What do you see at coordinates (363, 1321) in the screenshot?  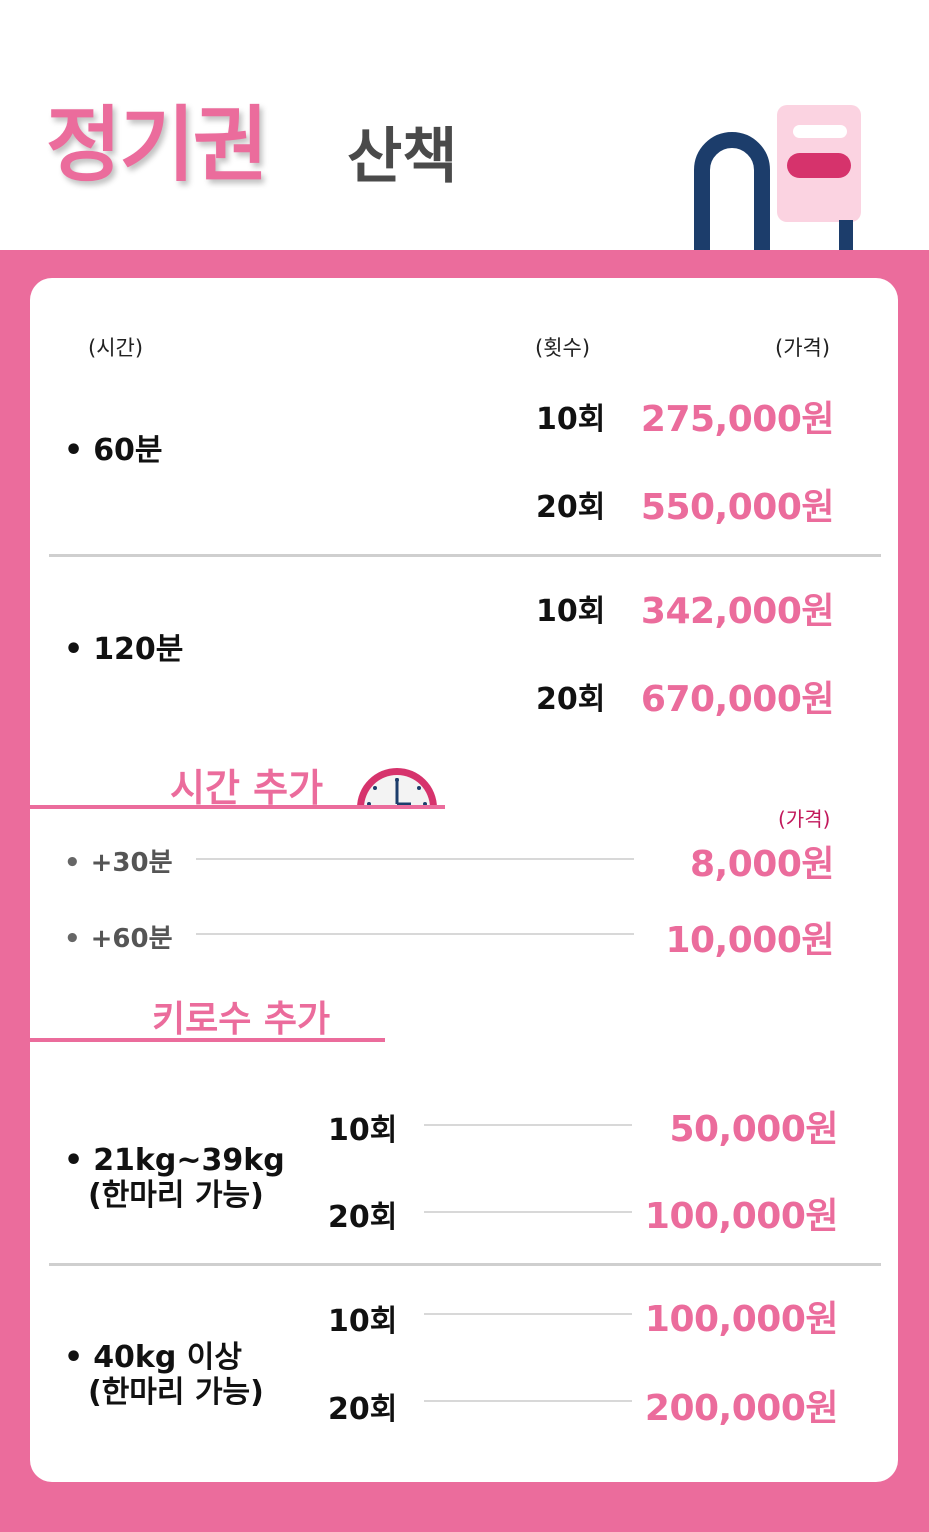 I see `weight-2-count-10: 10회` at bounding box center [363, 1321].